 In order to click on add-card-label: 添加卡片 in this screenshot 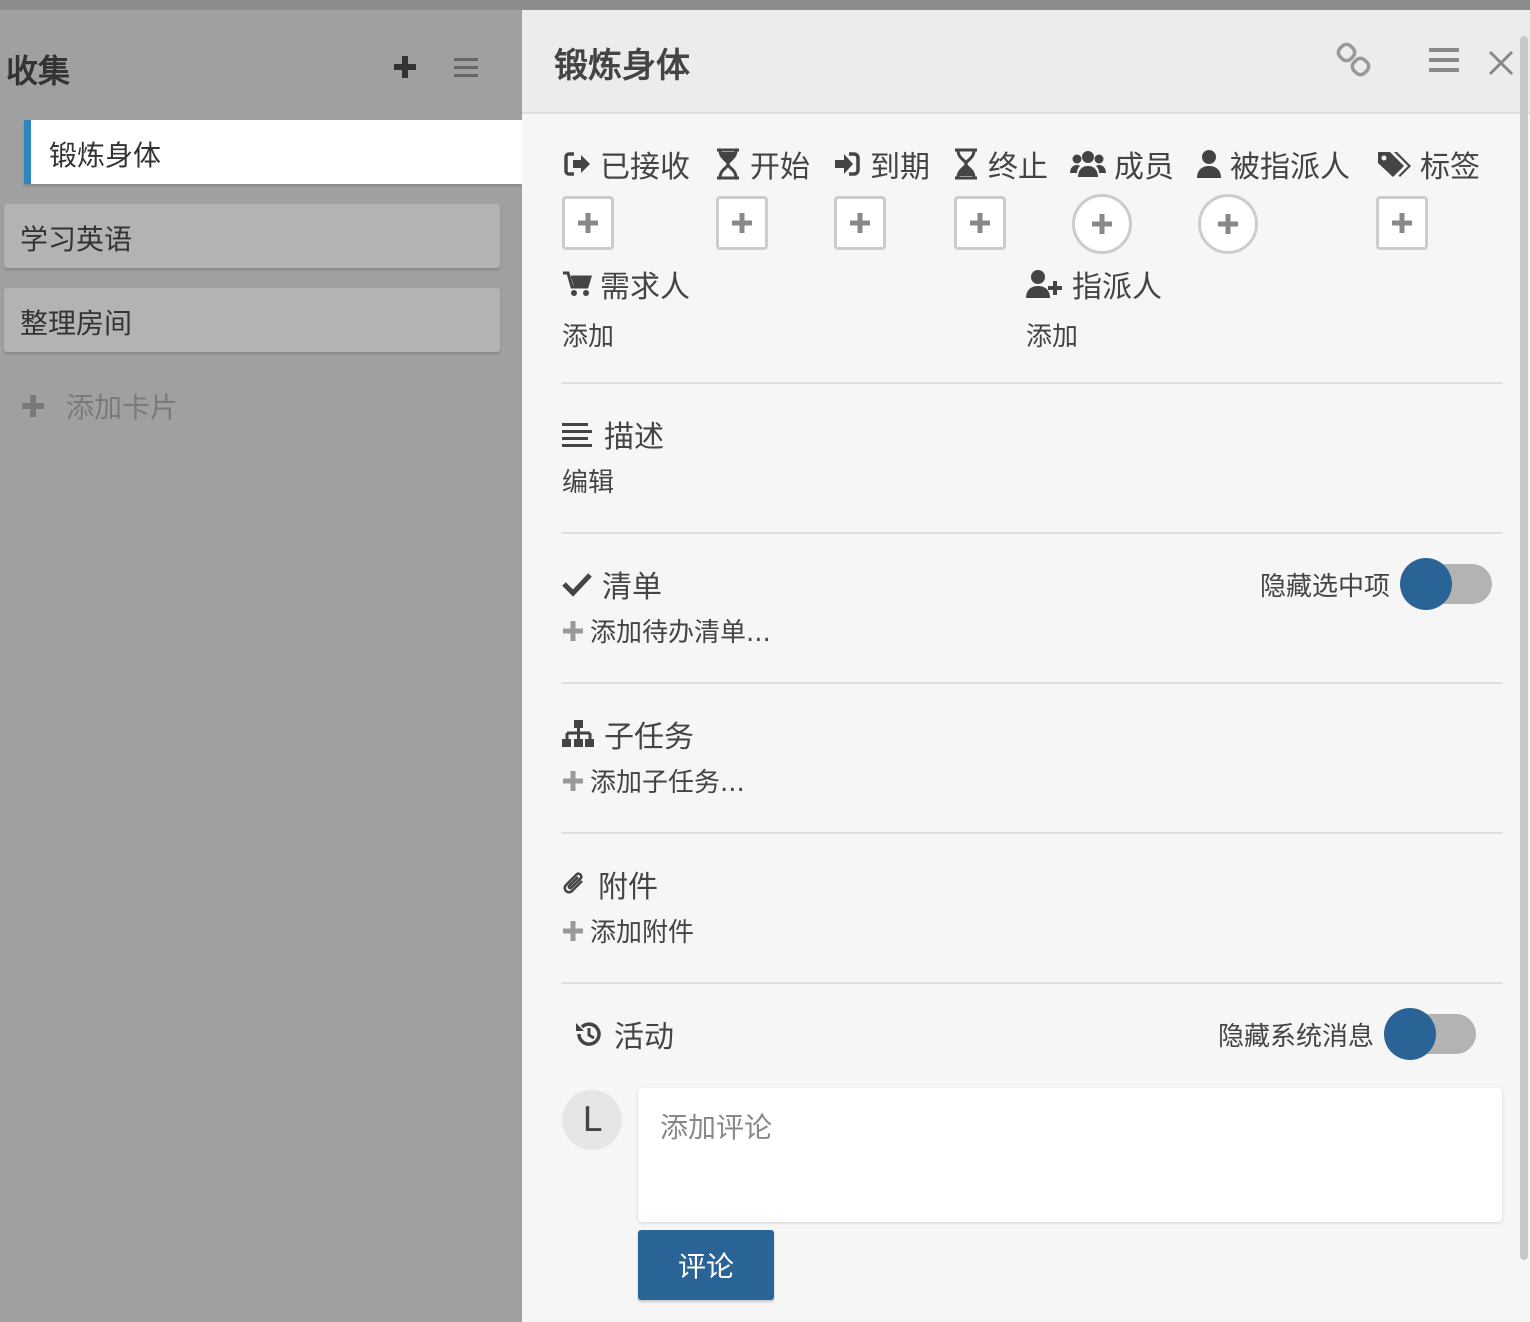, I will do `click(122, 407)`.